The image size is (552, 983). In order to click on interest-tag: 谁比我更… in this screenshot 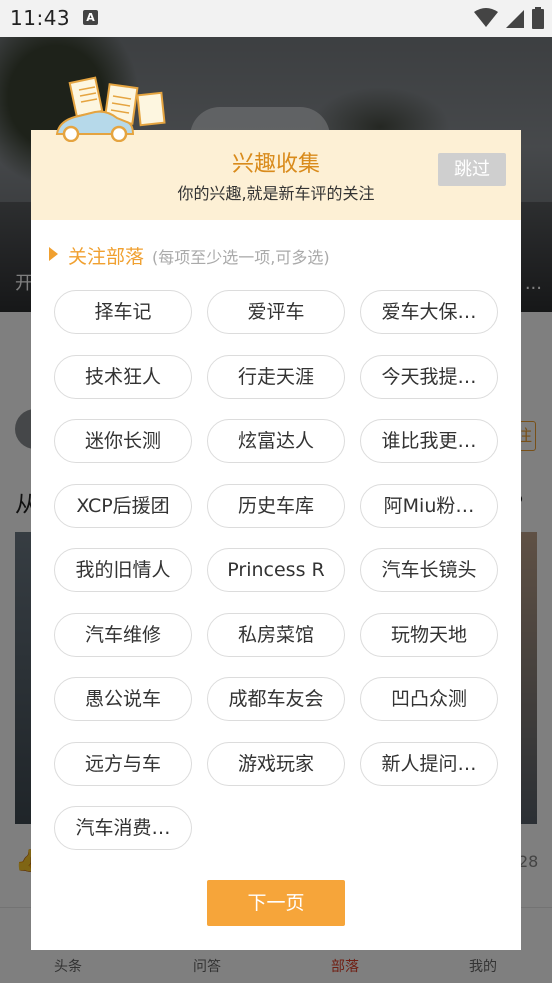, I will do `click(429, 441)`.